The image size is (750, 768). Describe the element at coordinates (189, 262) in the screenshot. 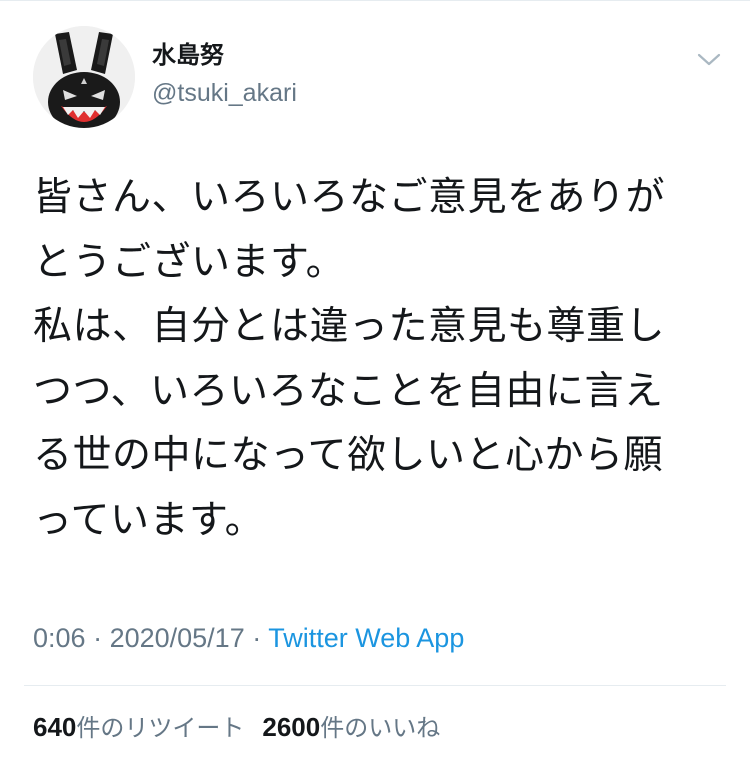

I see `tweet-text-line: とうございます。` at that location.